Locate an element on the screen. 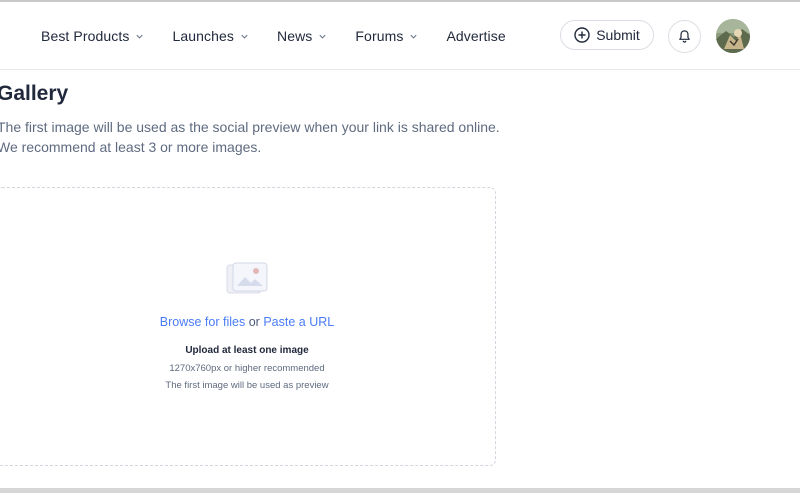 Image resolution: width=800 pixels, height=493 pixels. nav-item-forums: Forums is located at coordinates (386, 36).